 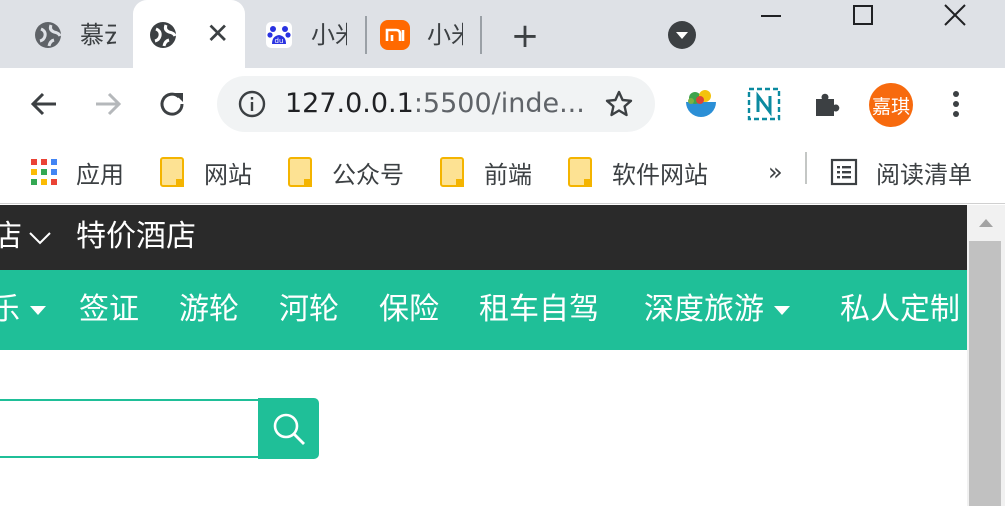 I want to click on reading-list-button: 阅读清单, so click(x=901, y=172).